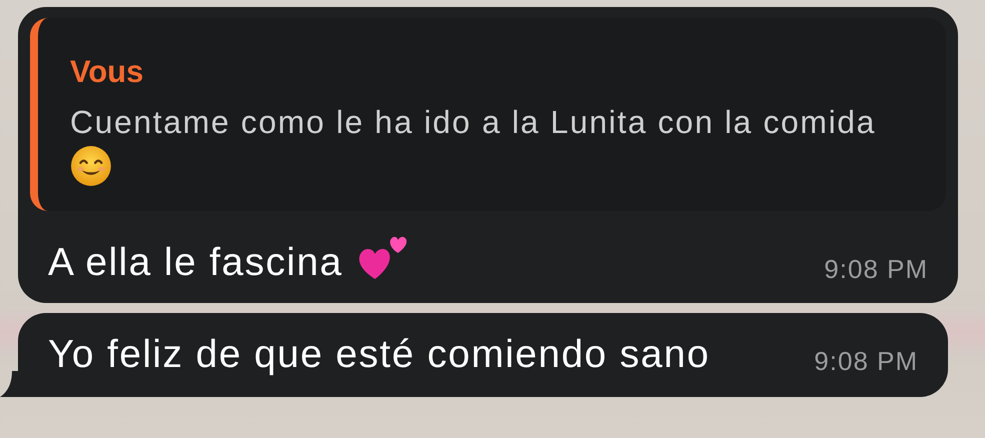  What do you see at coordinates (195, 263) in the screenshot?
I see `message-text: A ella le fascina` at bounding box center [195, 263].